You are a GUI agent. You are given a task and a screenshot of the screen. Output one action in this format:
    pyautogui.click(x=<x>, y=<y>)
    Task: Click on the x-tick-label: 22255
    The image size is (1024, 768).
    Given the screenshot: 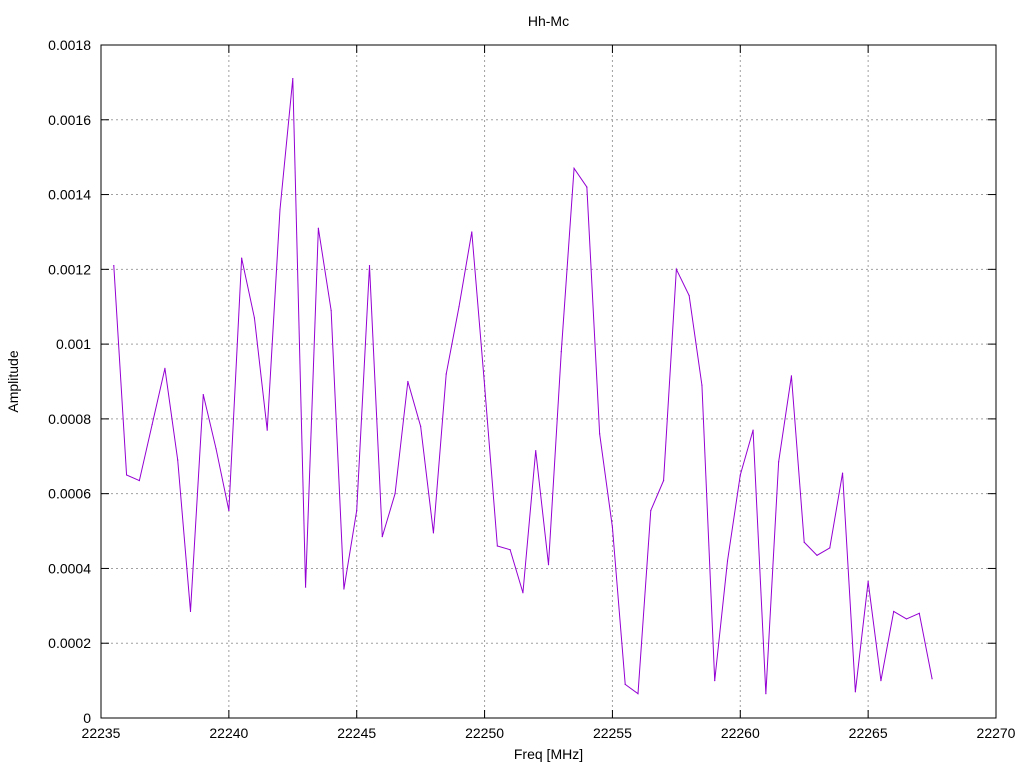 What is the action you would take?
    pyautogui.click(x=612, y=733)
    